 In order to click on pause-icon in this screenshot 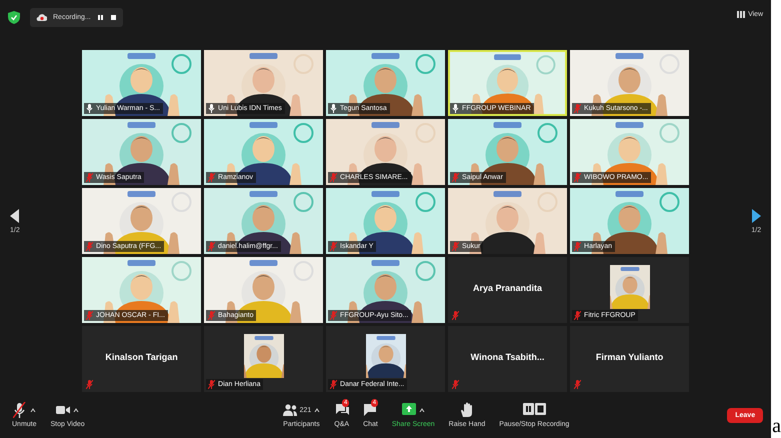, I will do `click(100, 17)`.